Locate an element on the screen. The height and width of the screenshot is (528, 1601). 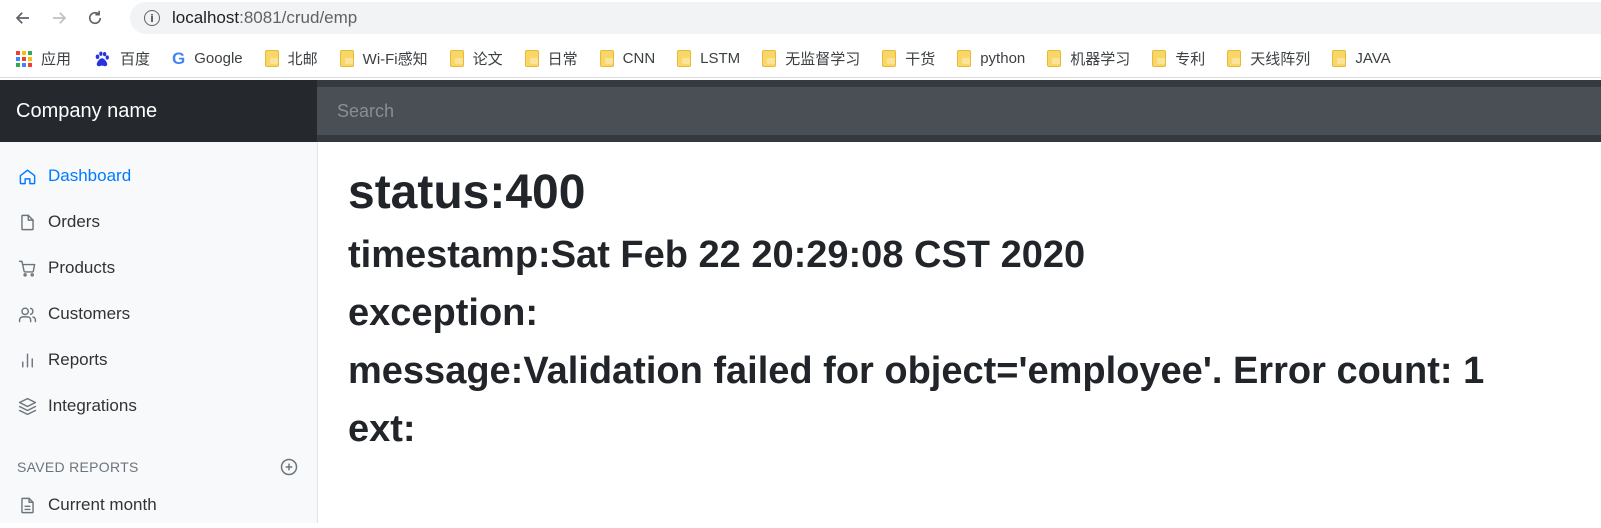
sidebar-item-integrations: Integrations is located at coordinates (158, 406).